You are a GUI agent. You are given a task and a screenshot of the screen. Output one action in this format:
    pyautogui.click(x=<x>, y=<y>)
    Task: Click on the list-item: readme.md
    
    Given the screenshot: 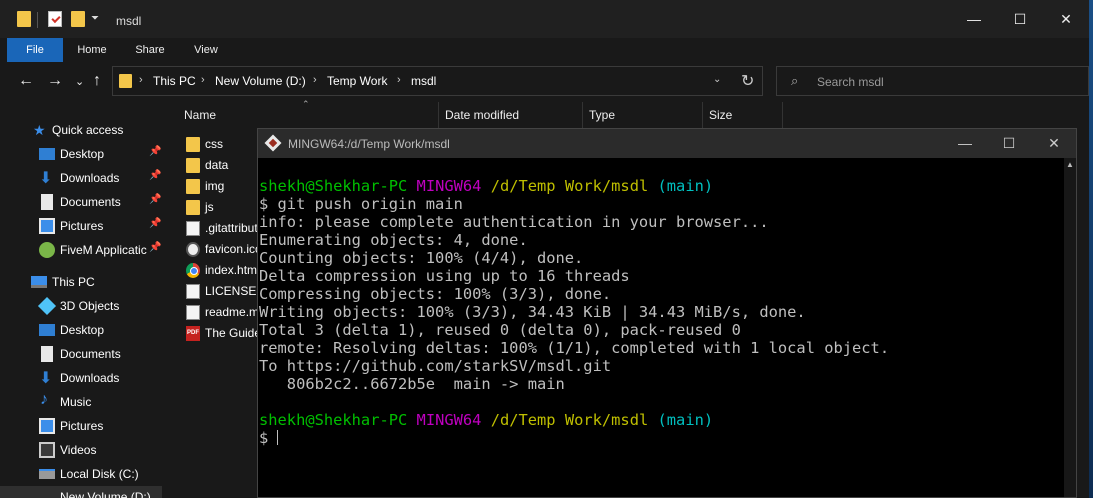 What is the action you would take?
    pyautogui.click(x=214, y=312)
    